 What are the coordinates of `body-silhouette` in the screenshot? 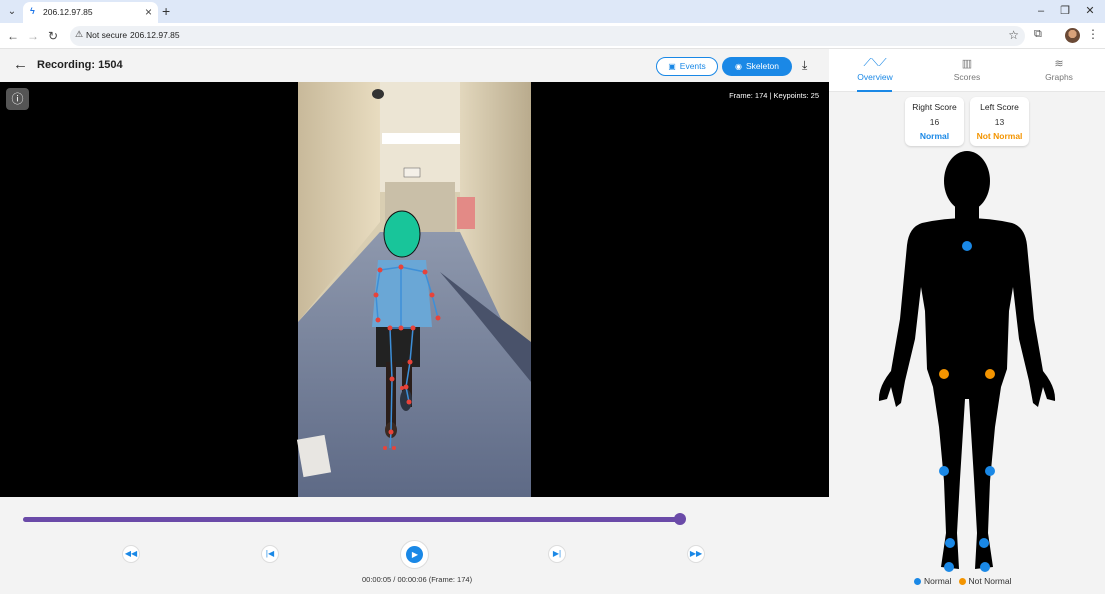 It's located at (967, 360).